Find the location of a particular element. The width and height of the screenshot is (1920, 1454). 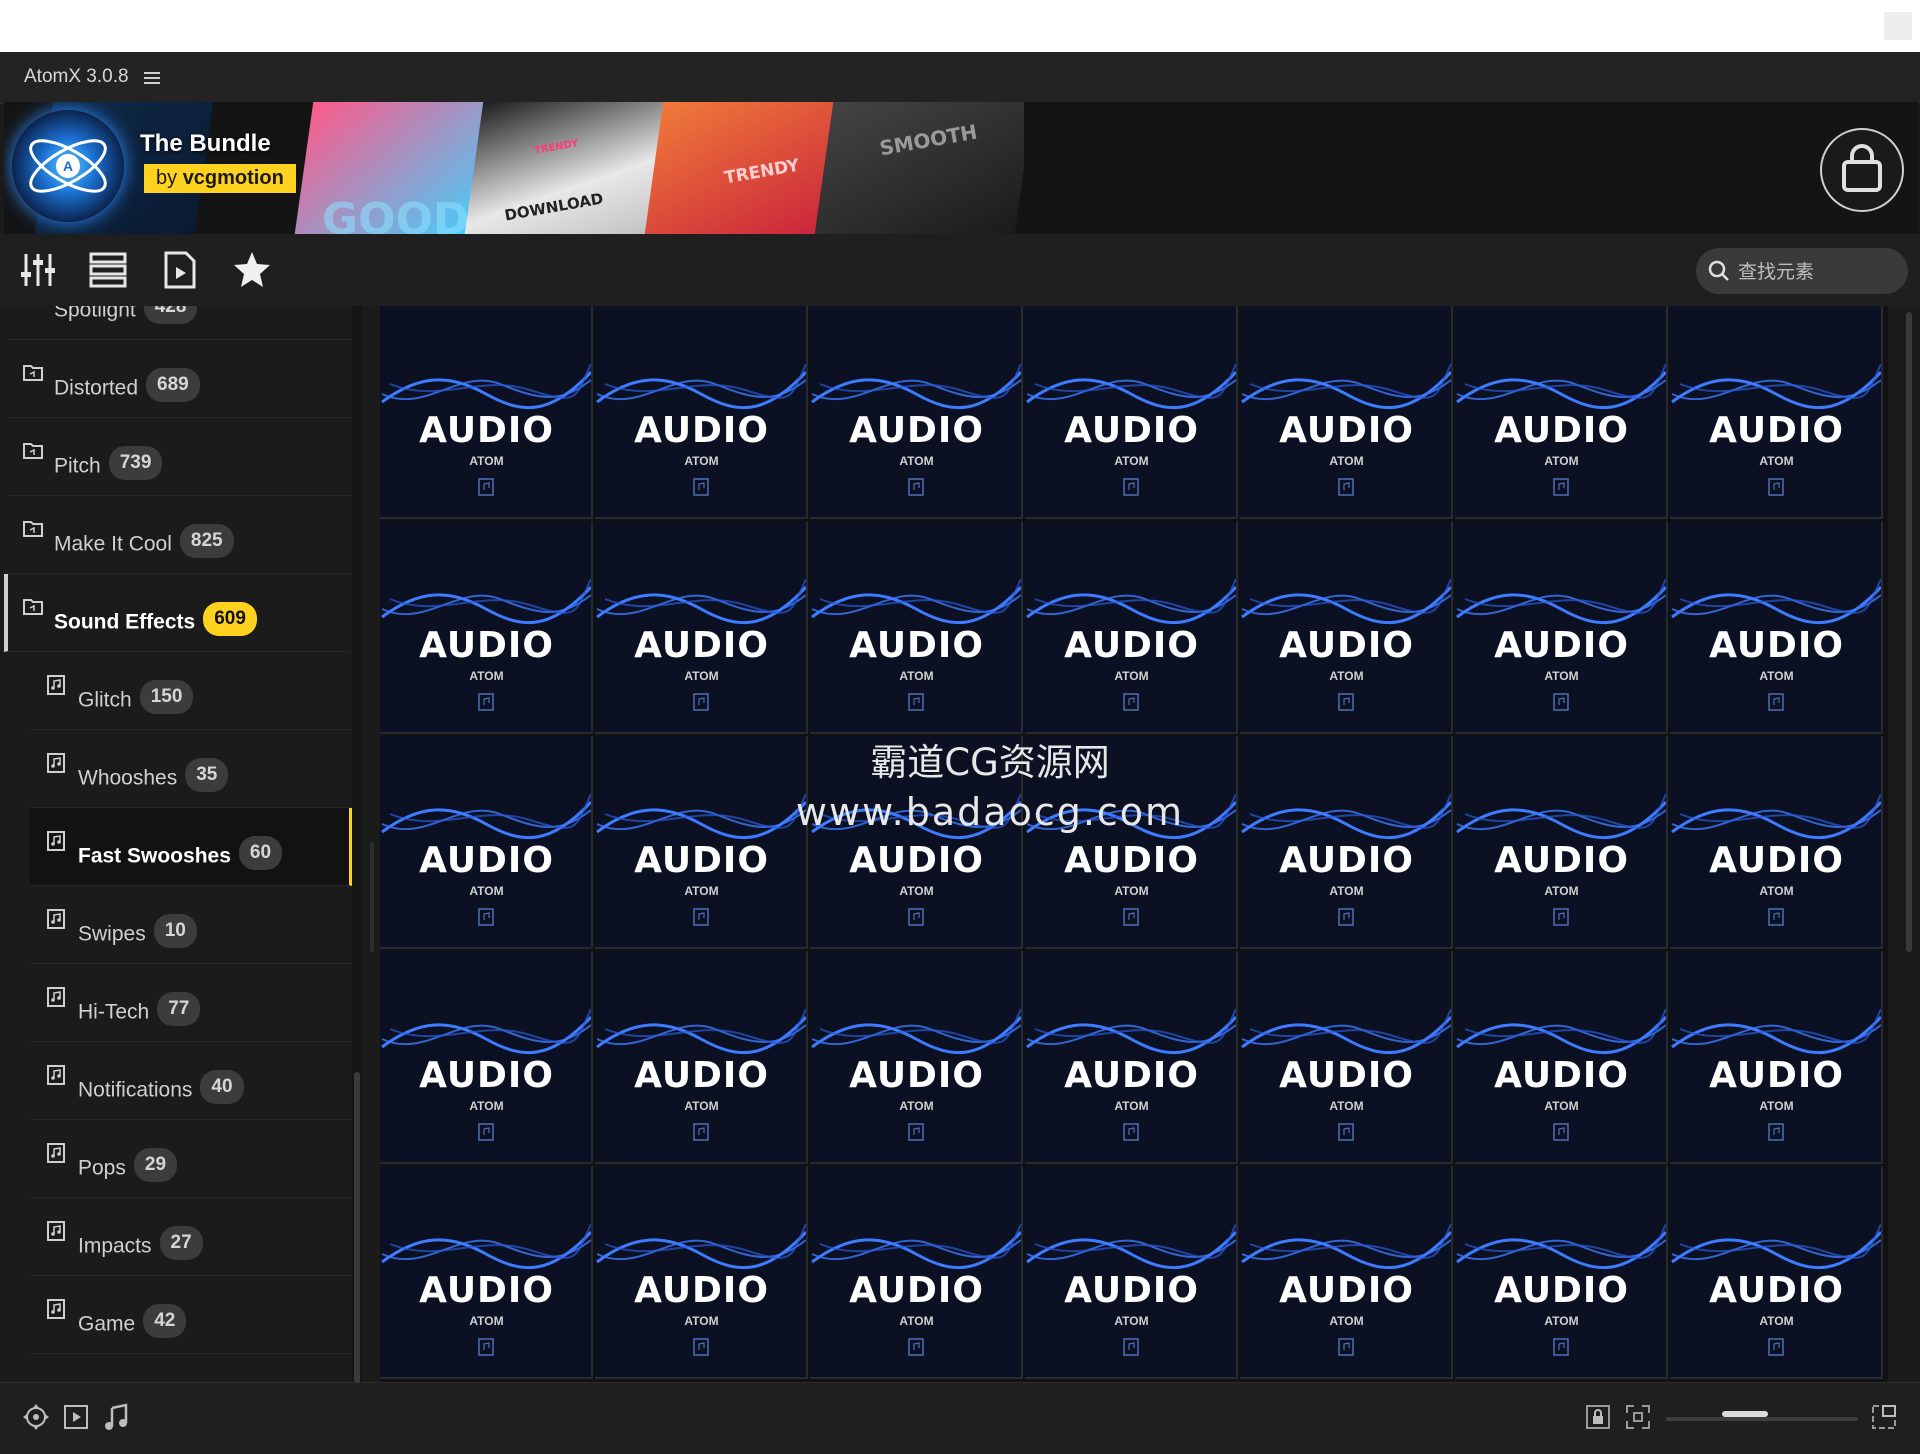

window-close-button is located at coordinates (1898, 26).